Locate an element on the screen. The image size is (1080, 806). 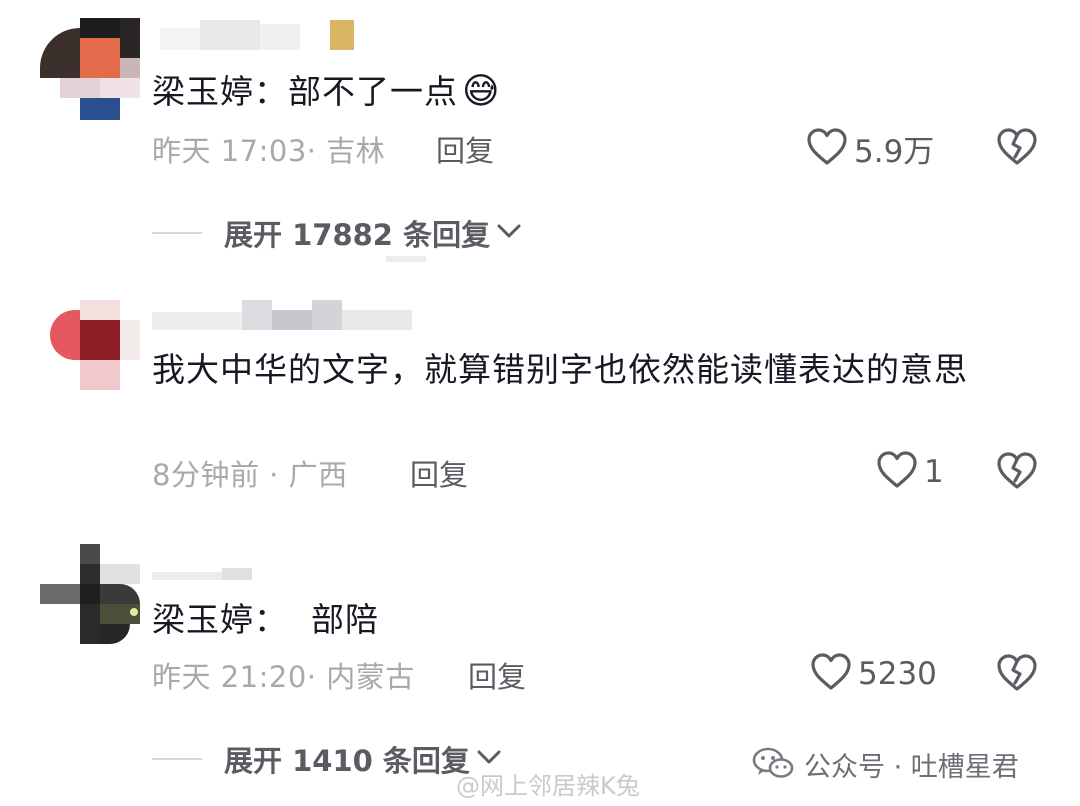
wechat-watermark-text: 公众号 · 吐槽星君 is located at coordinates (911, 767).